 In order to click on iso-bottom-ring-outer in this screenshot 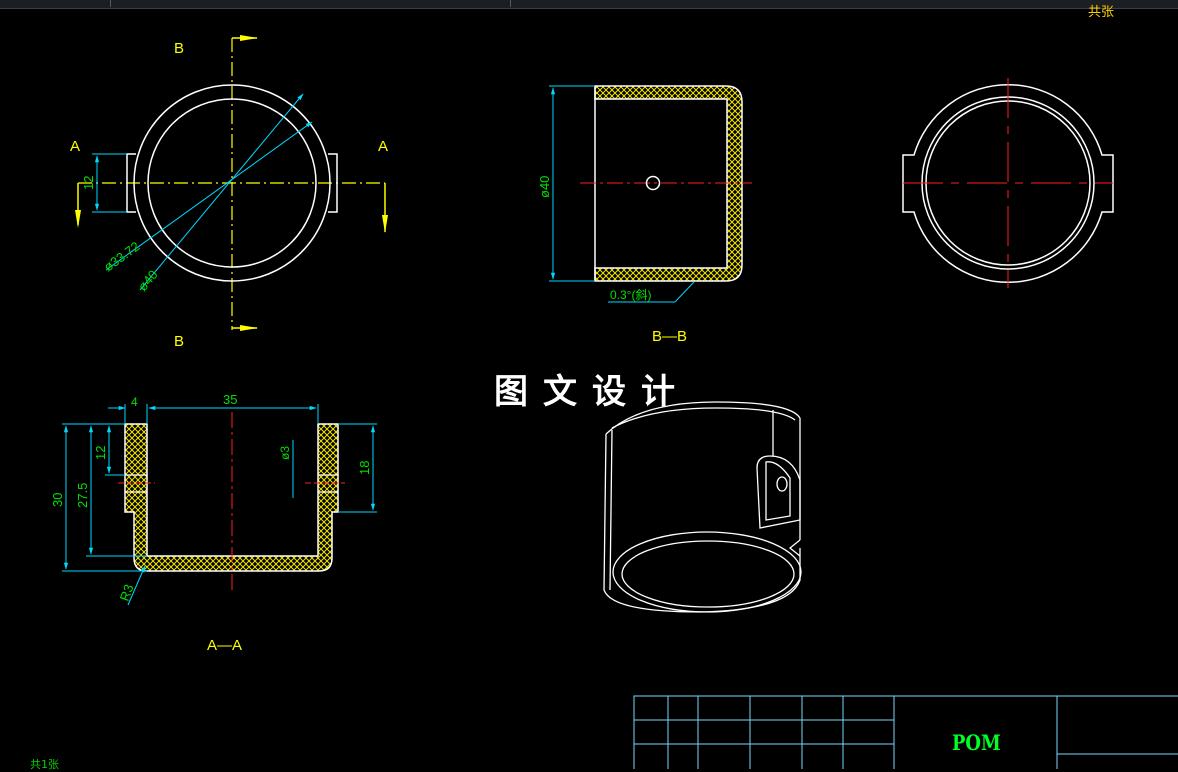, I will do `click(707, 572)`.